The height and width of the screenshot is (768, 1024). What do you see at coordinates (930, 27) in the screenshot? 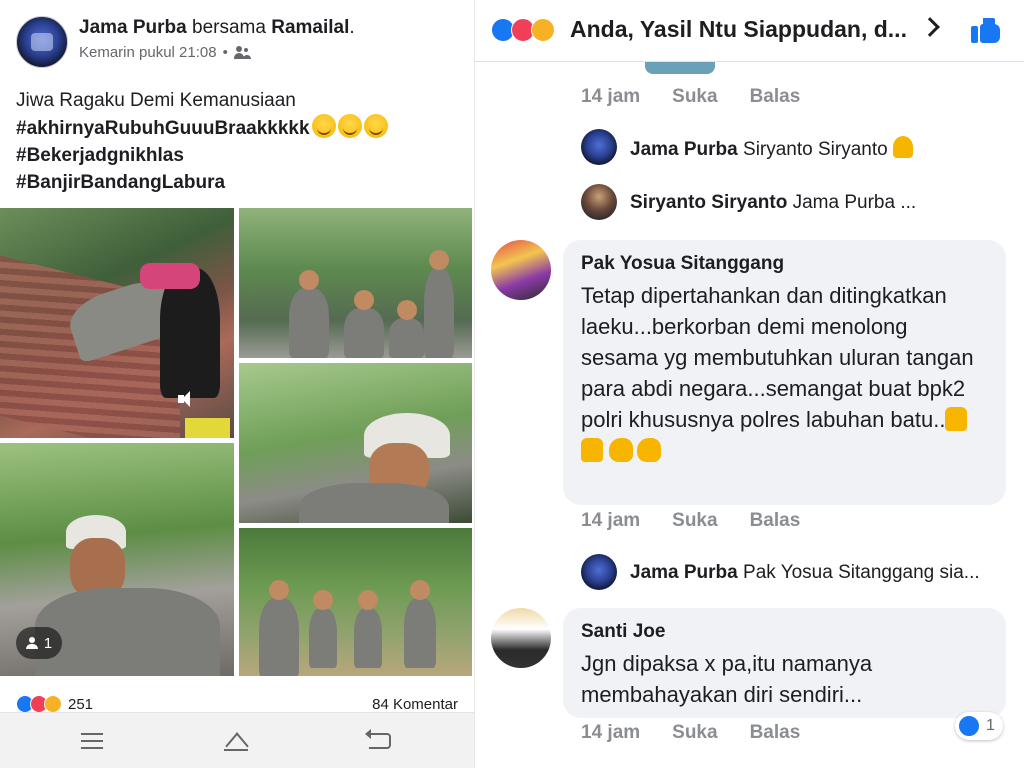
I see `chevron-right-icon` at bounding box center [930, 27].